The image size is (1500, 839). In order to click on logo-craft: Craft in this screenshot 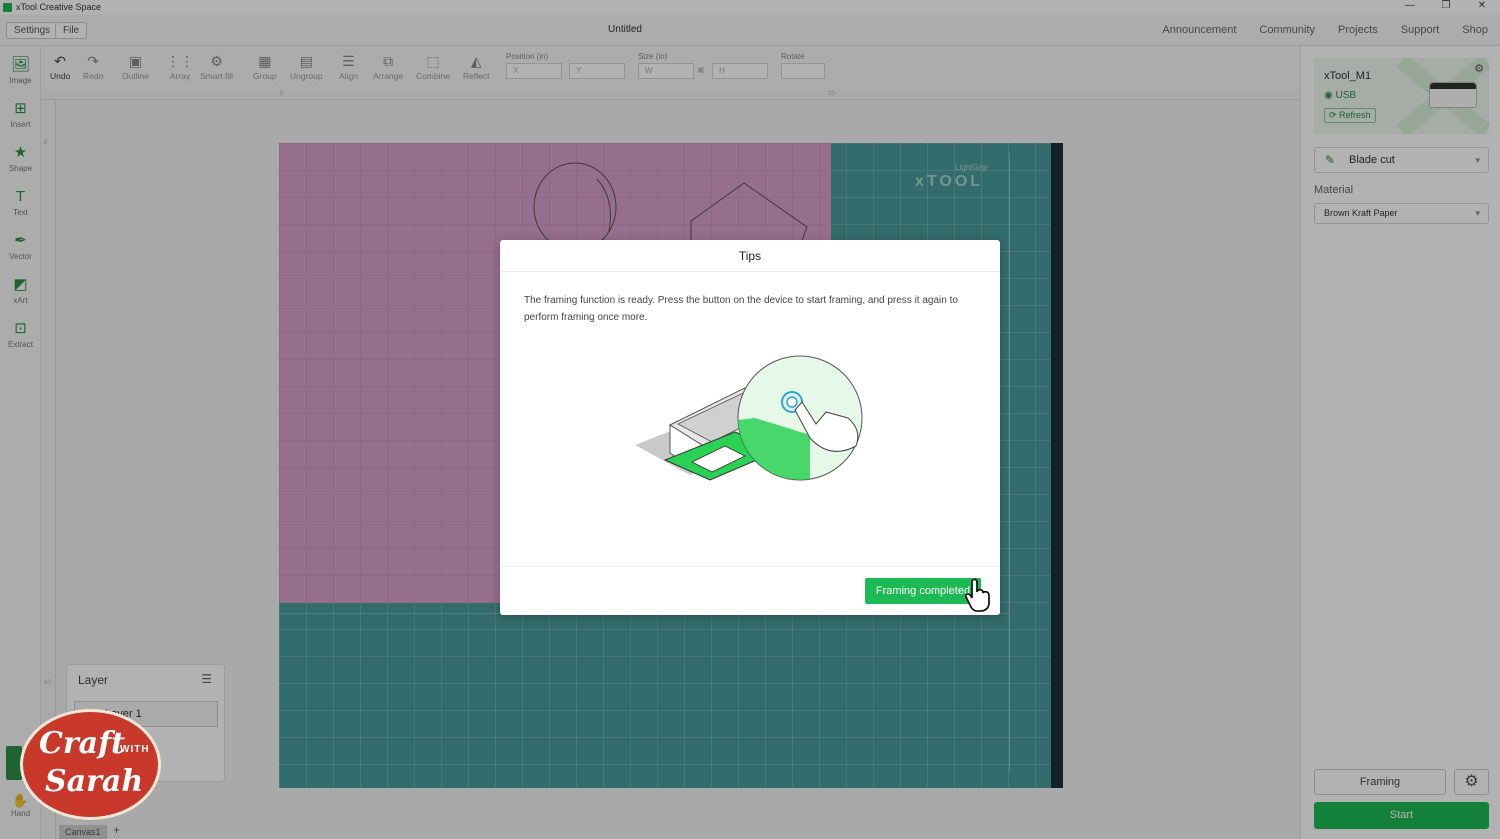, I will do `click(82, 743)`.